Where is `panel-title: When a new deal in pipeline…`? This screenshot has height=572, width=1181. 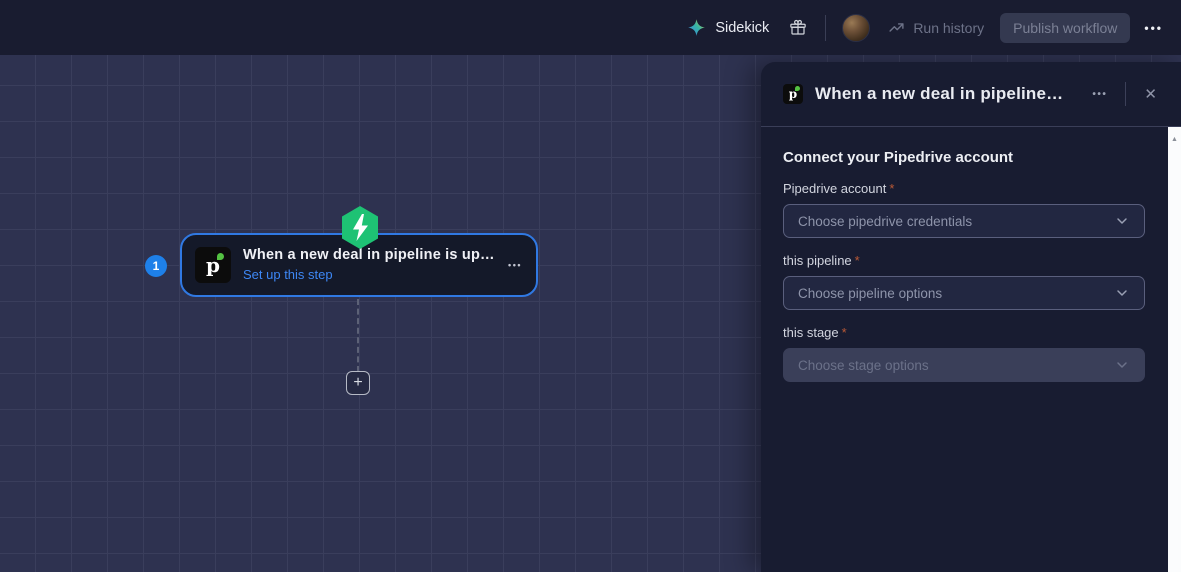
panel-title: When a new deal in pipeline… is located at coordinates (939, 93).